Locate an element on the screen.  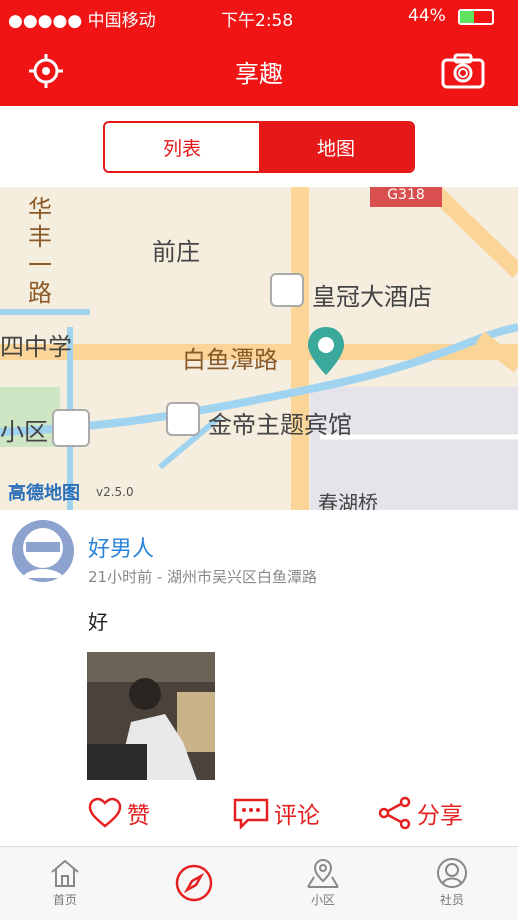
view-segmented-control: 列表 地图 is located at coordinates (259, 147).